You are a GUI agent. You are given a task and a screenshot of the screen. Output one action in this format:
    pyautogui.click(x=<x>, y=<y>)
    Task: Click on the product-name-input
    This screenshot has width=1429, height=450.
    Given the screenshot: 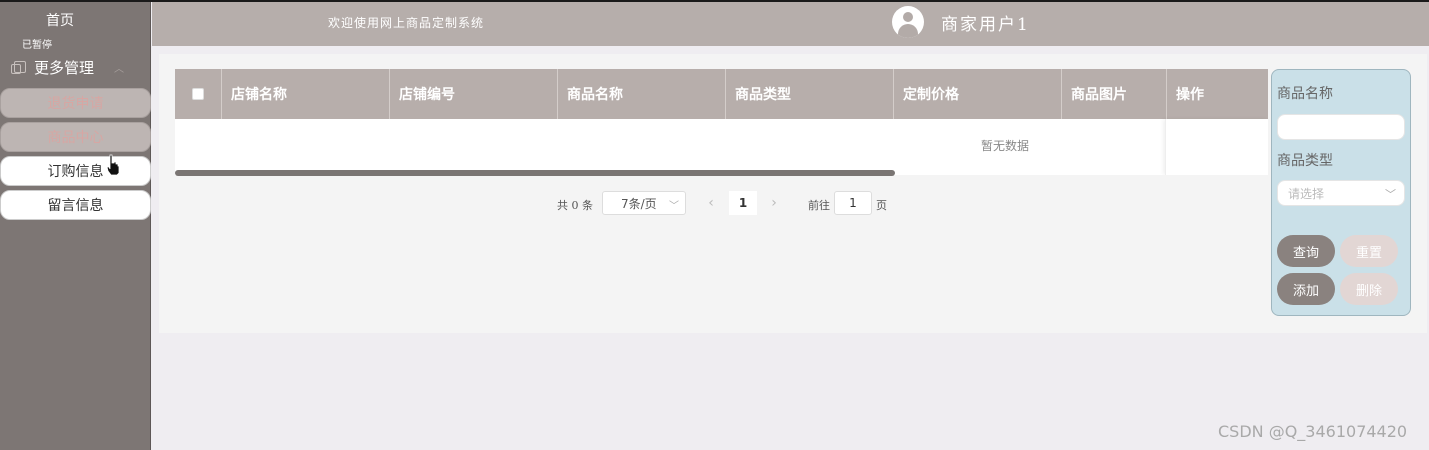 What is the action you would take?
    pyautogui.click(x=1341, y=127)
    